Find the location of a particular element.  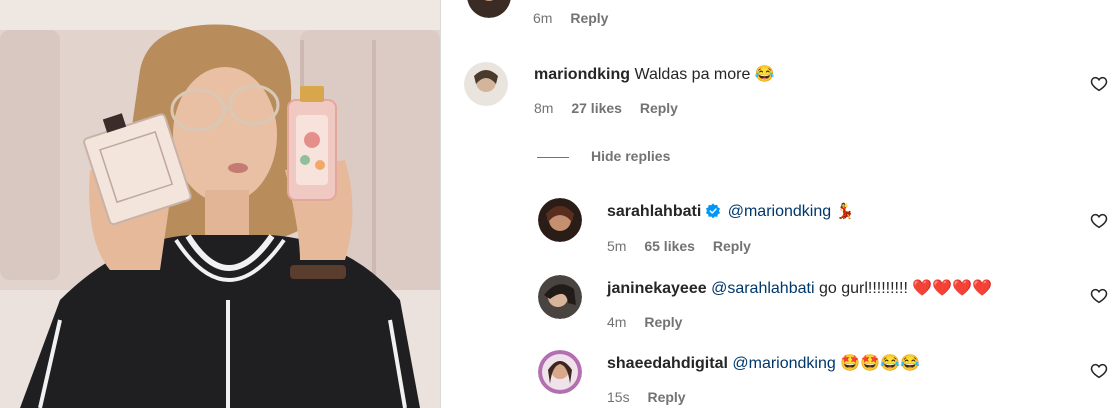

reply-meta: 5m 65 likes Reply is located at coordinates (686, 246).